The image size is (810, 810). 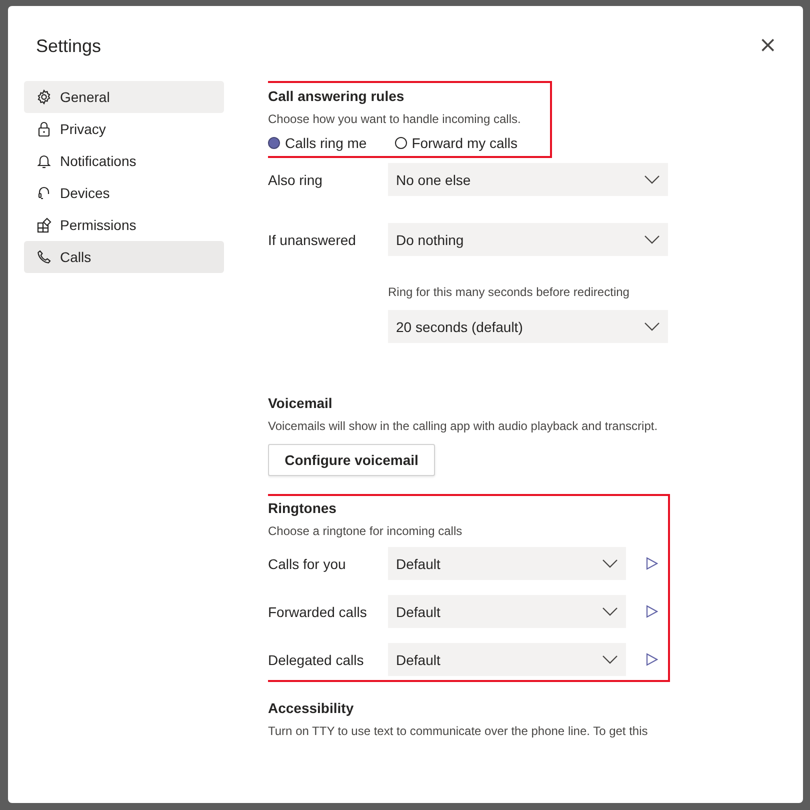 What do you see at coordinates (316, 660) in the screenshot?
I see `field-label: Delegated calls` at bounding box center [316, 660].